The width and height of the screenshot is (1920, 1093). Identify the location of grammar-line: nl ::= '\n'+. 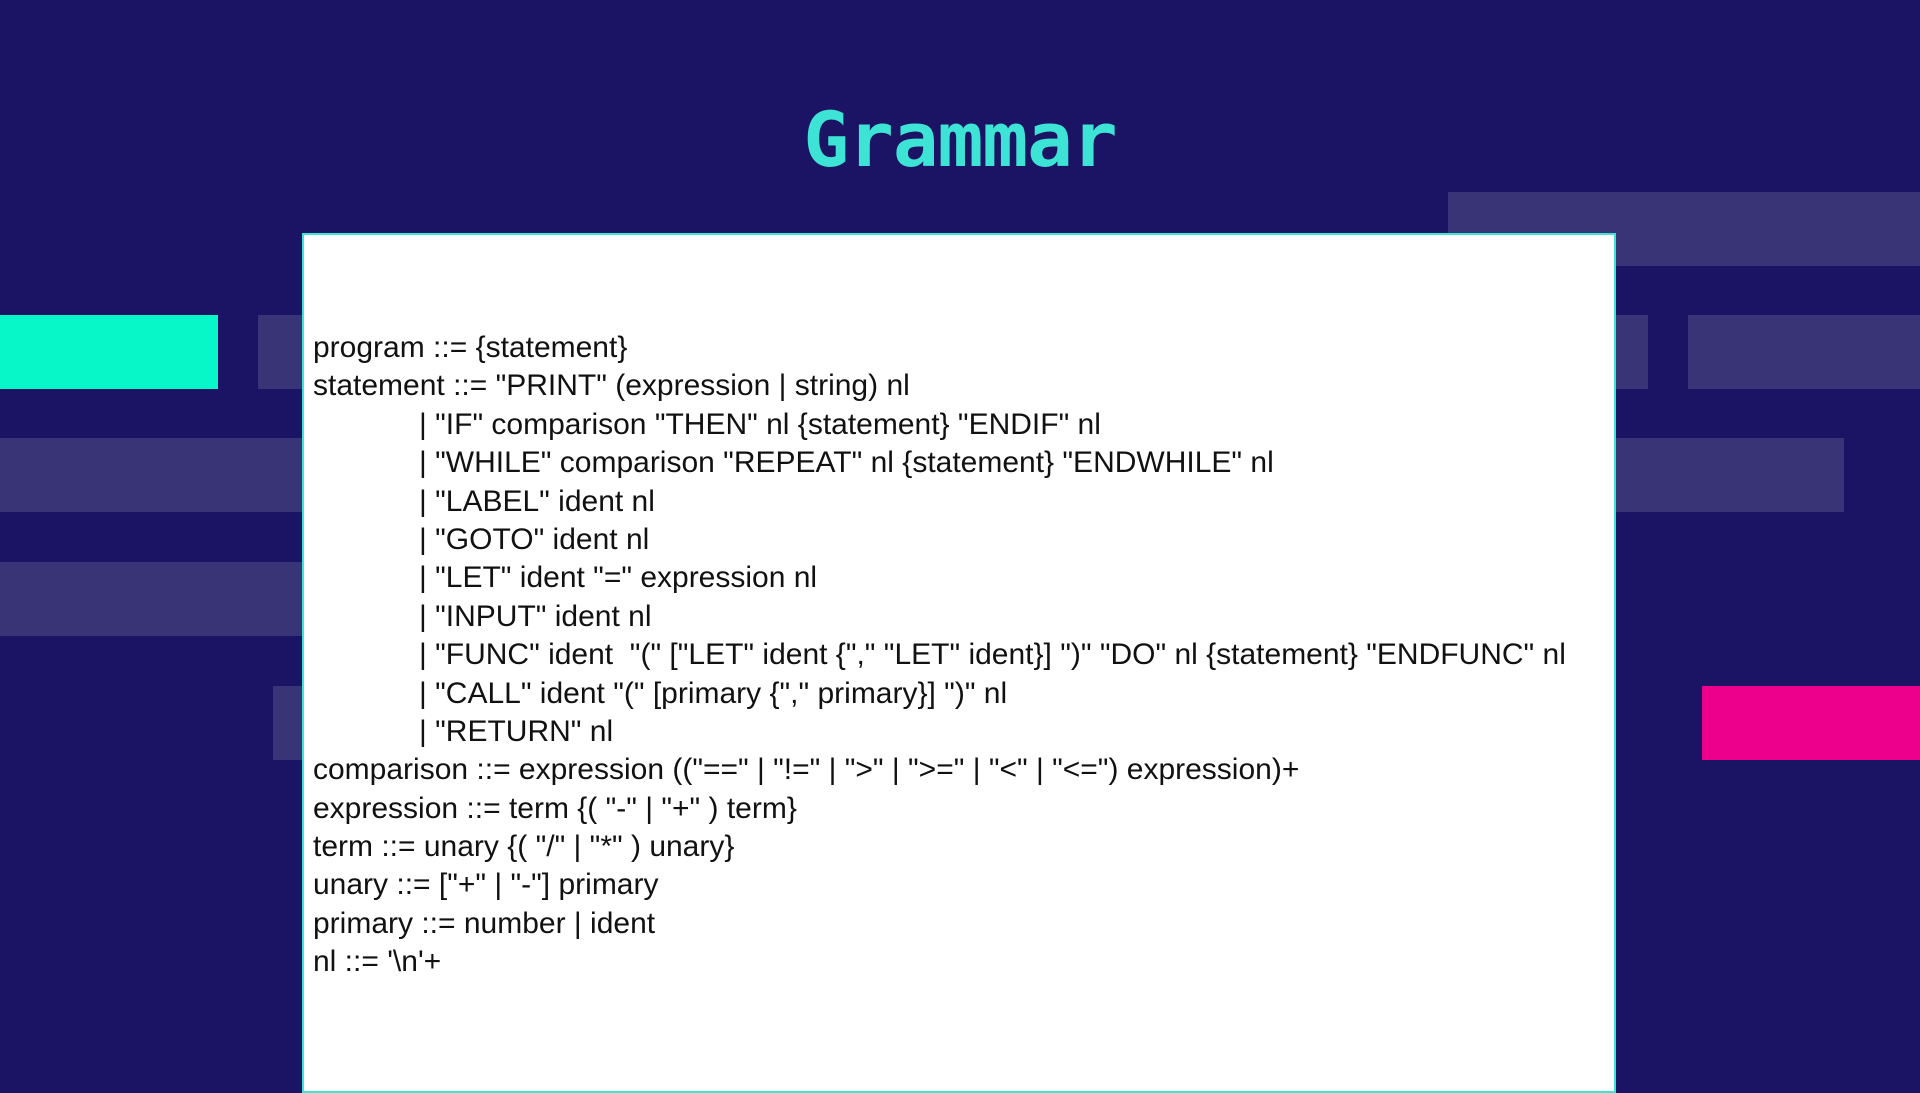
(377, 962).